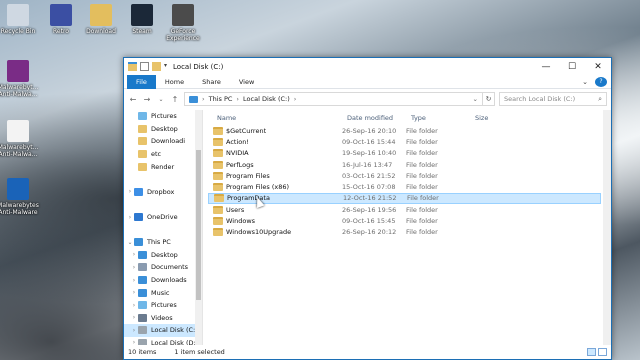  Describe the element at coordinates (602, 352) in the screenshot. I see `large-icons-view-icon` at that location.